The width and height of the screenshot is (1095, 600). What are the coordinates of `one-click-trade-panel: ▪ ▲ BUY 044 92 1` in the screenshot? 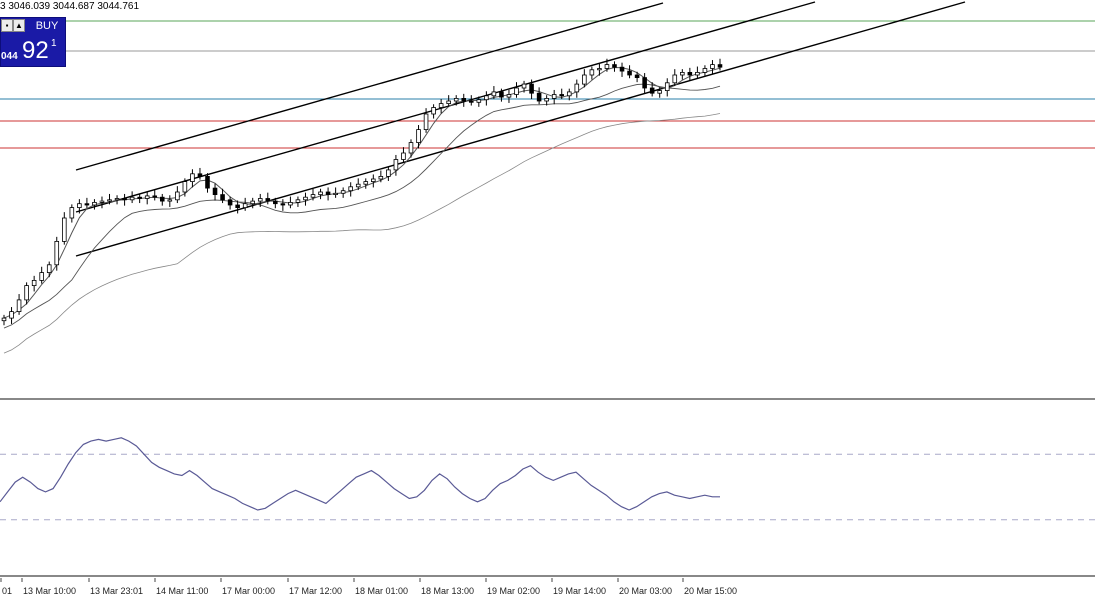 It's located at (33, 42).